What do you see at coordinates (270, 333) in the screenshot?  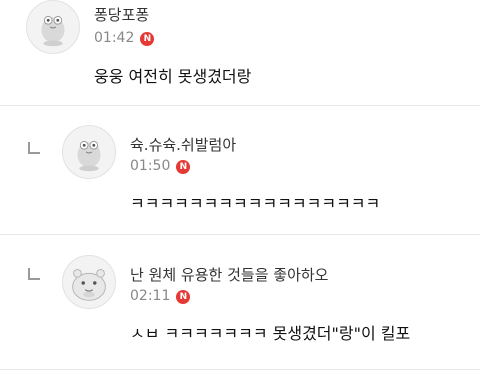 I see `comment-text: ㅅㅂ ㅋㅋㅋㅋㅋㅋㅋ 못생겼더"랑"이 킬포` at bounding box center [270, 333].